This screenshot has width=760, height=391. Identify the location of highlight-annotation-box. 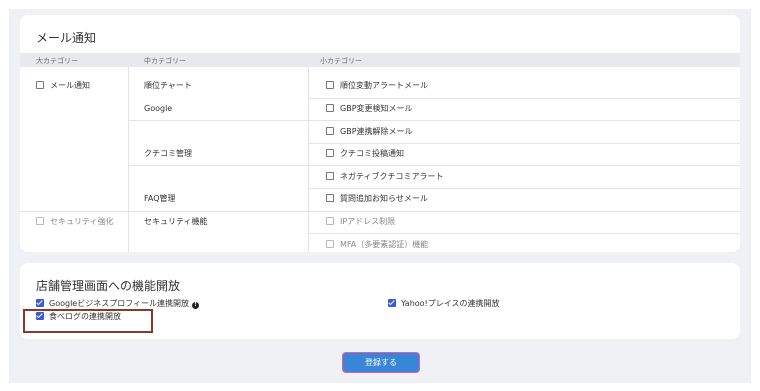
(88, 321).